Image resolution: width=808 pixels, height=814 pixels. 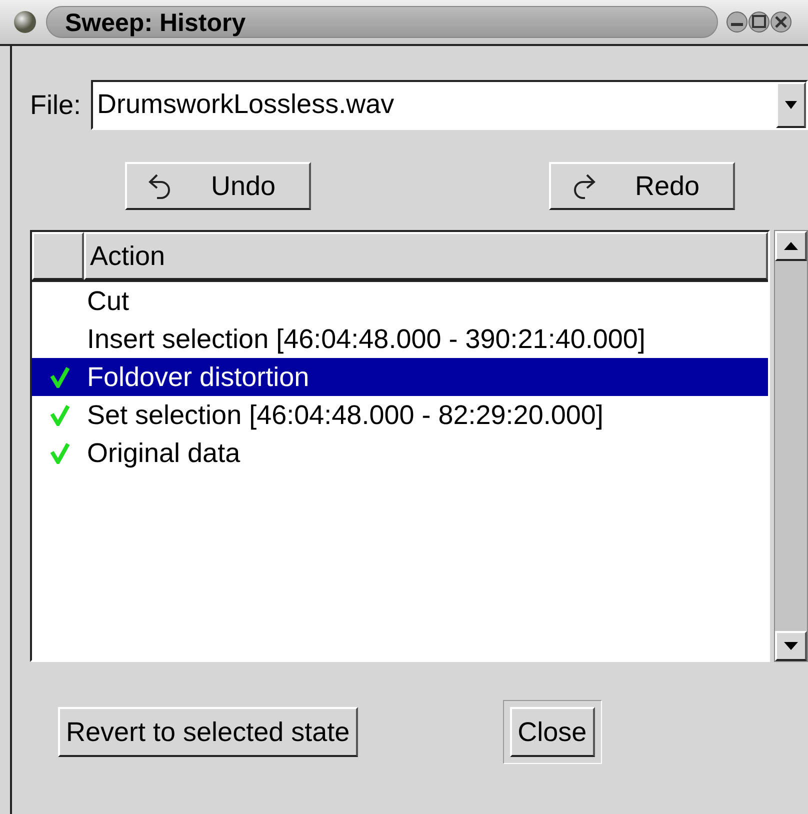 I want to click on file-label: File:, so click(x=56, y=105).